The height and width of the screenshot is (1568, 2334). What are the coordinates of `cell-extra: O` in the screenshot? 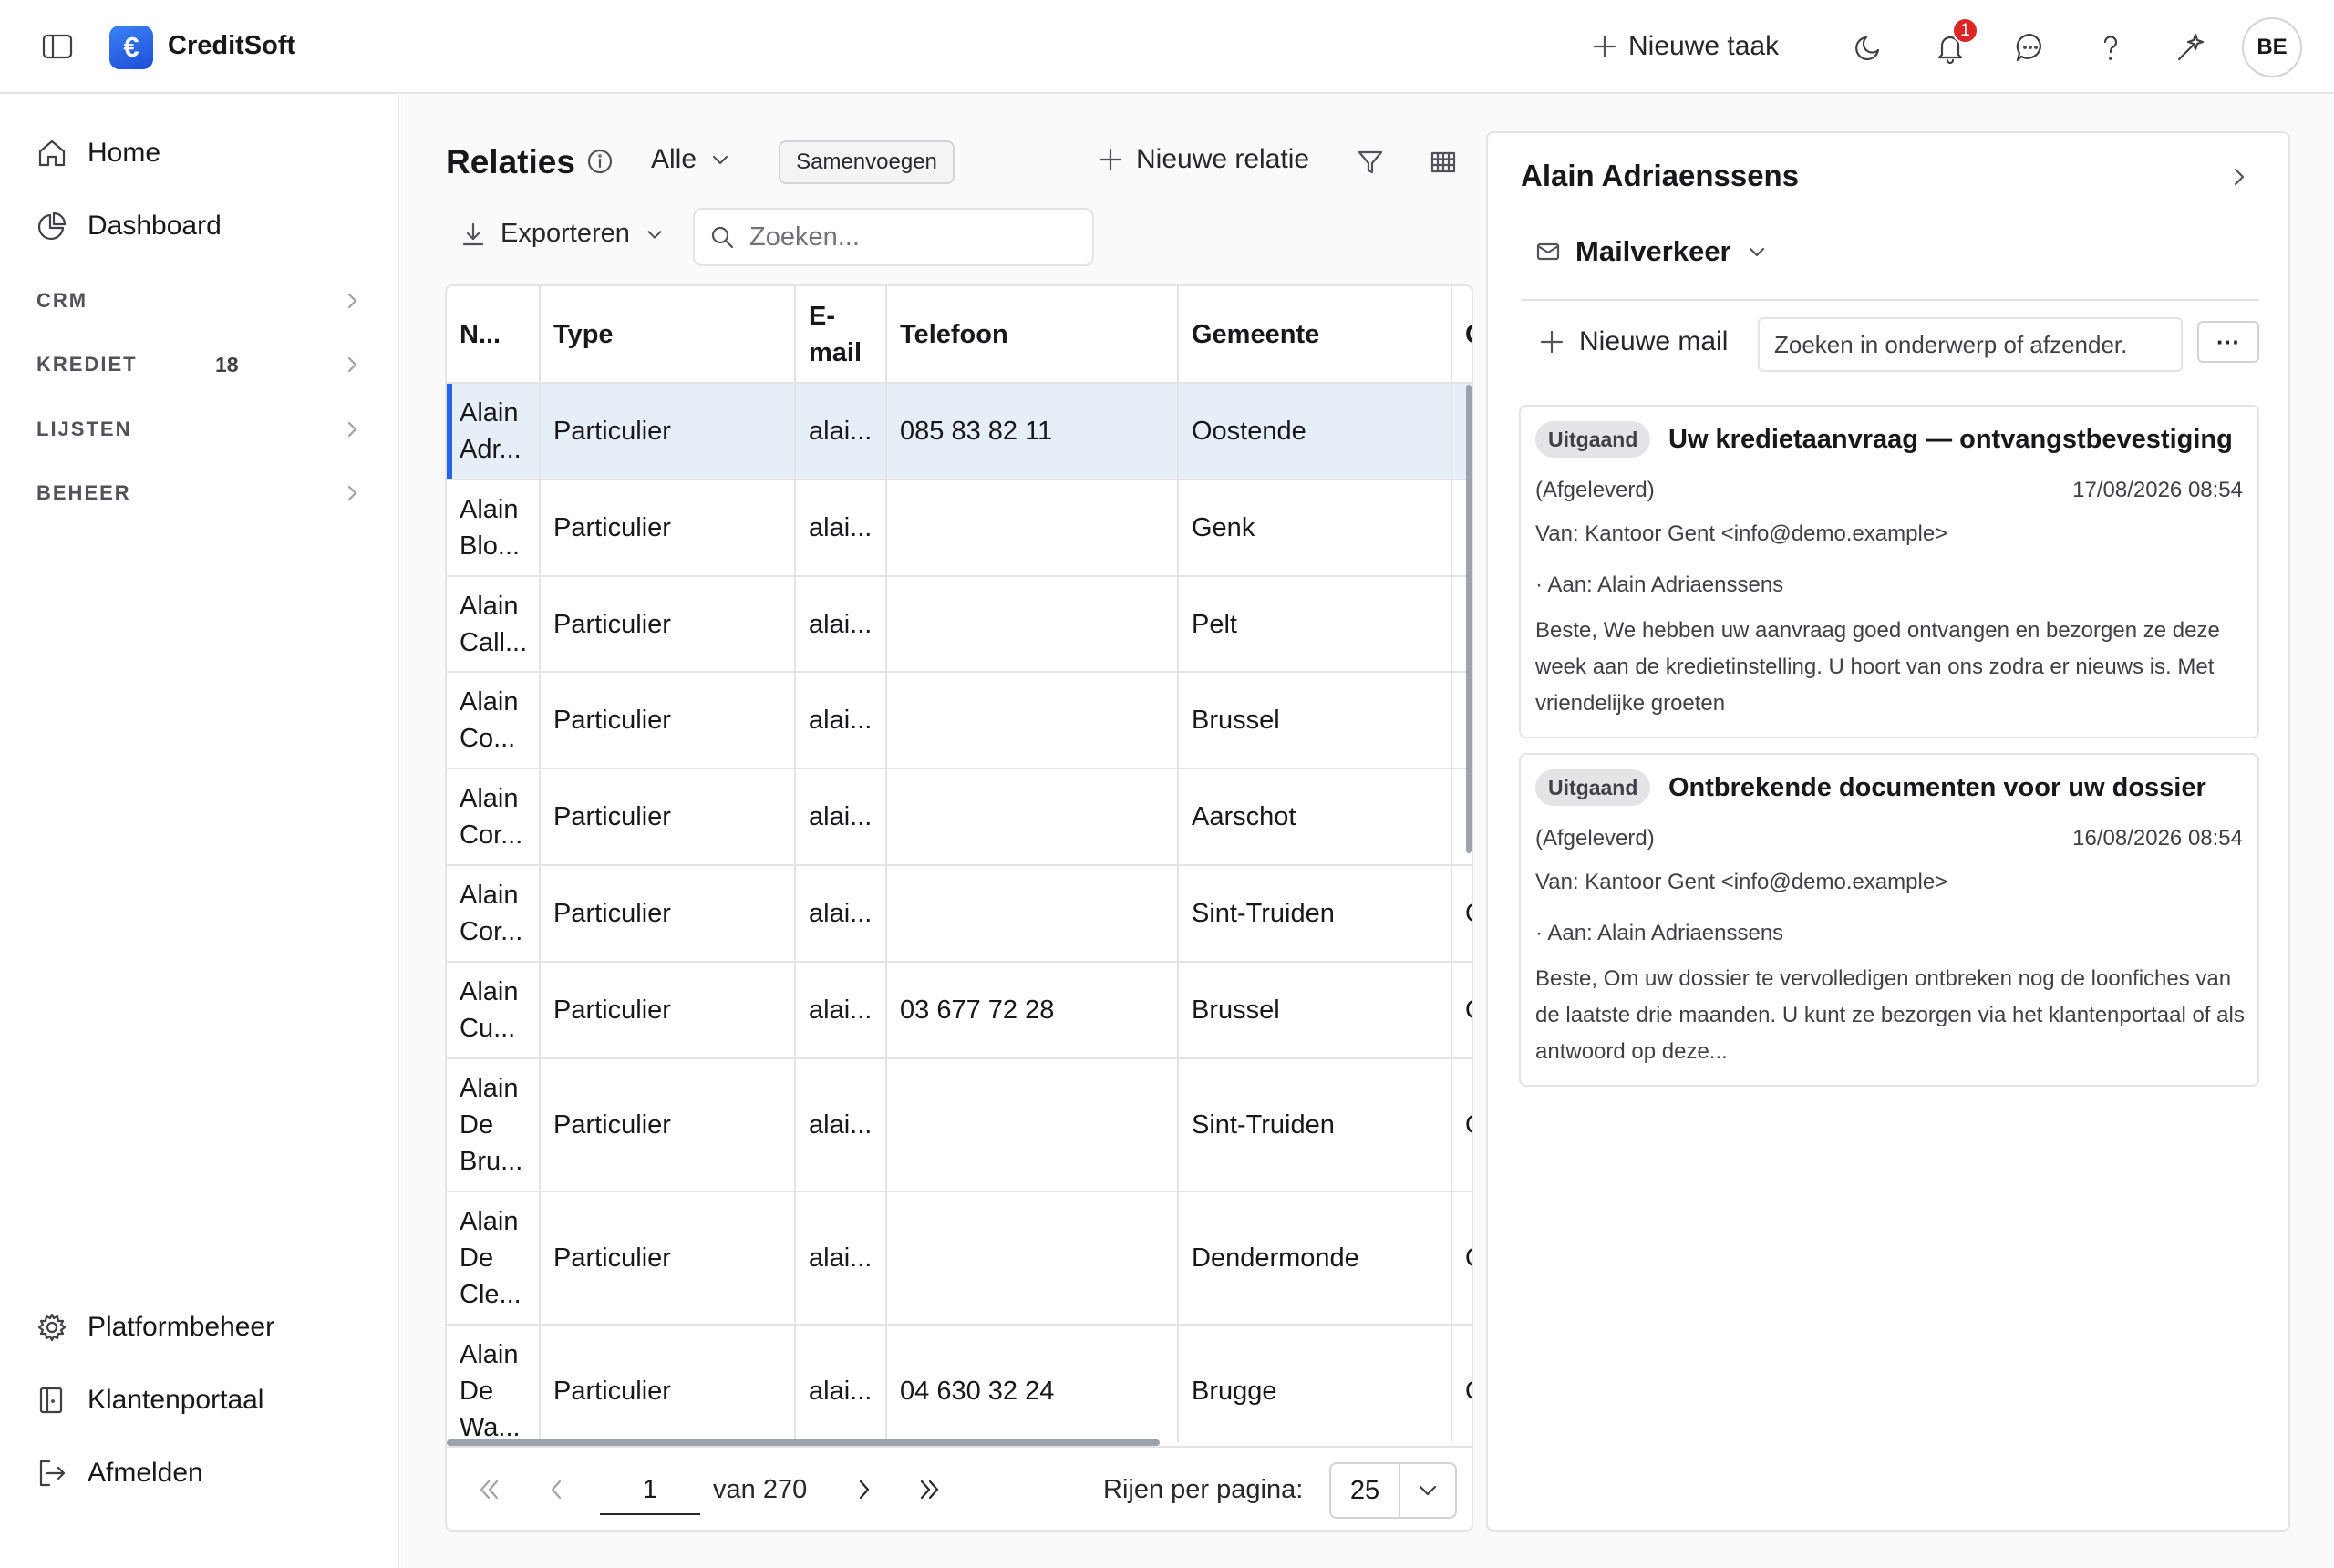 It's located at (1461, 1010).